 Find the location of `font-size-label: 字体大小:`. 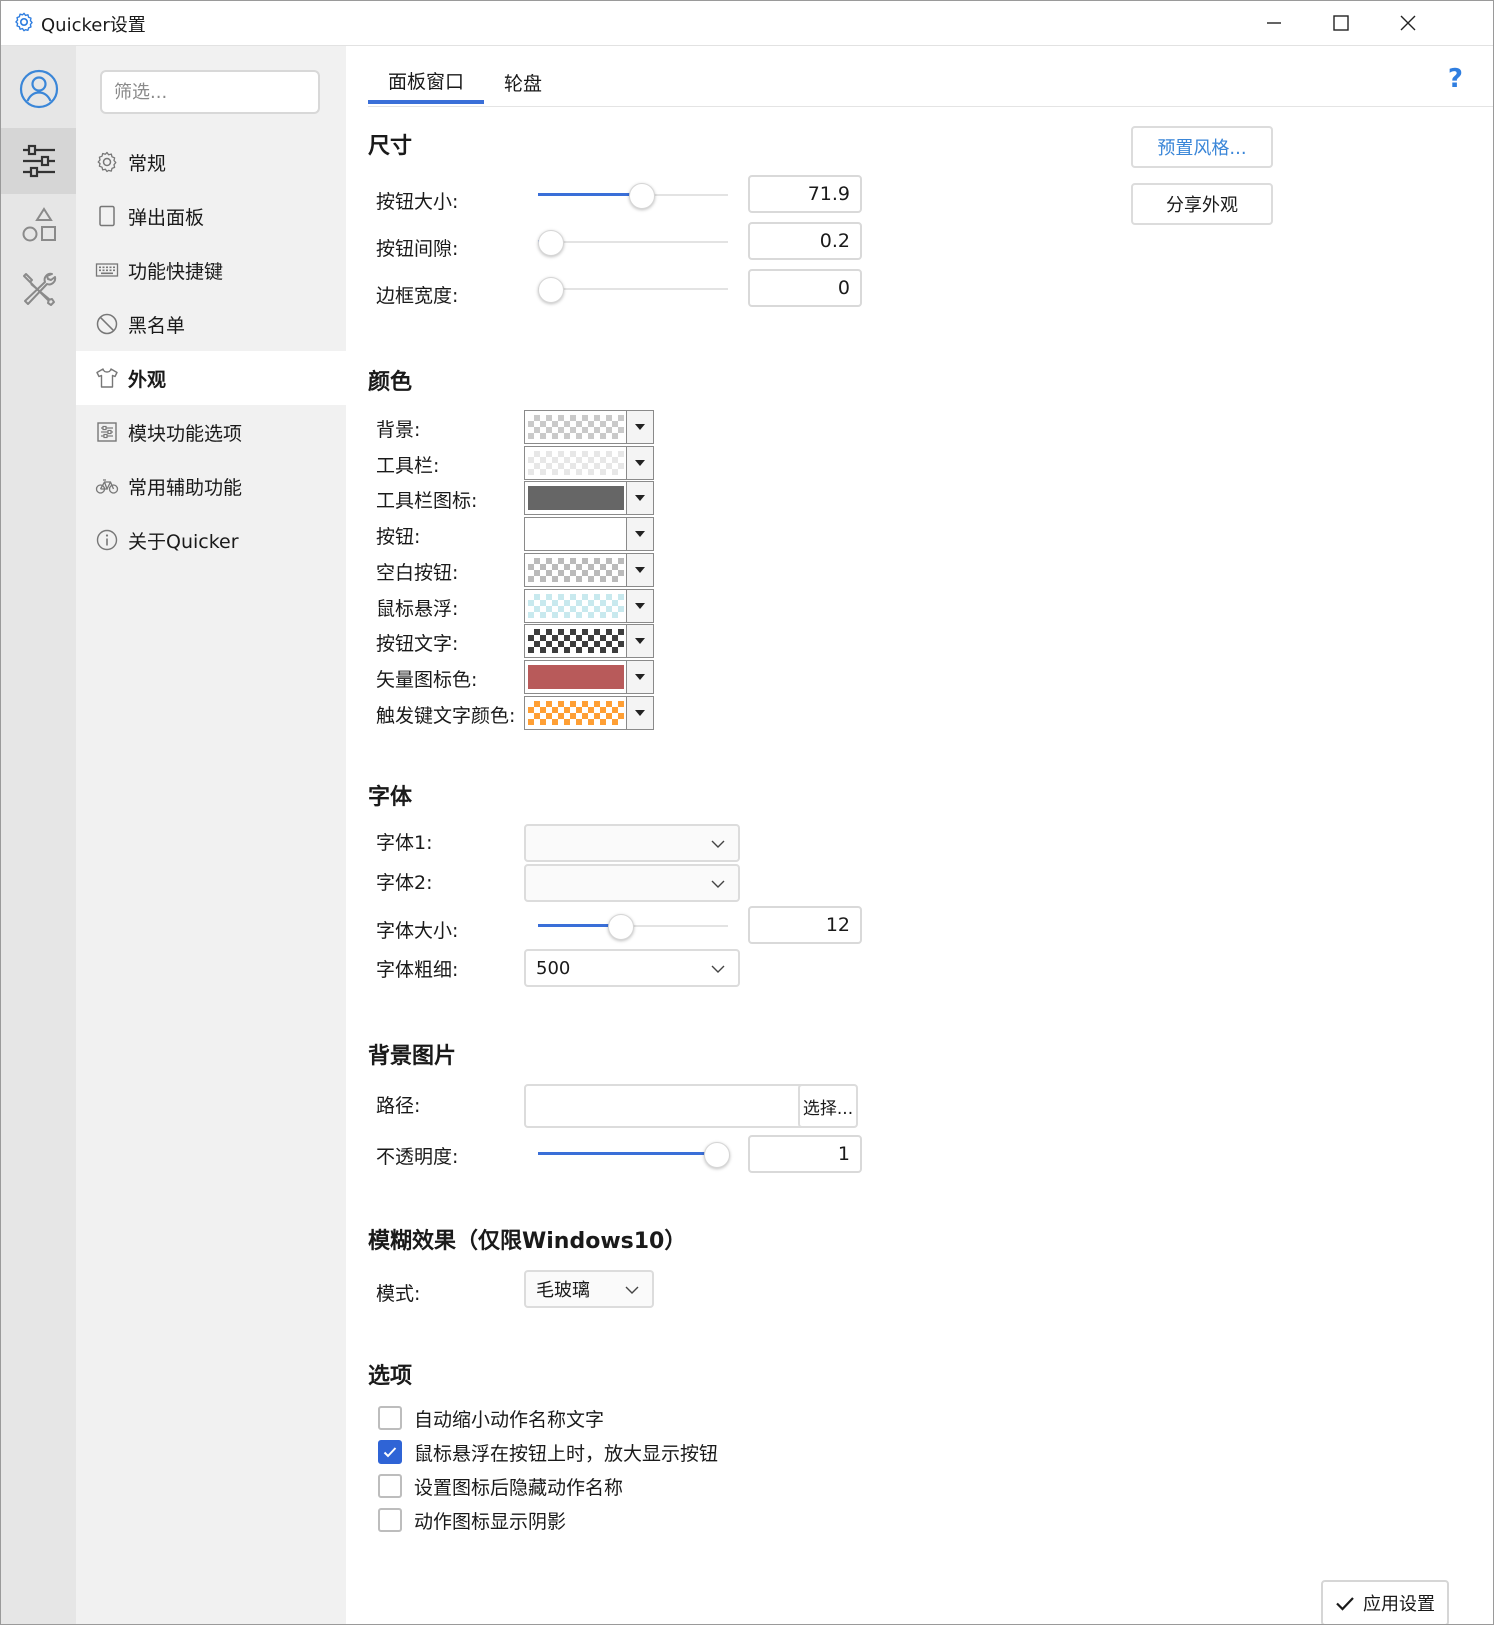

font-size-label: 字体大小: is located at coordinates (417, 931).